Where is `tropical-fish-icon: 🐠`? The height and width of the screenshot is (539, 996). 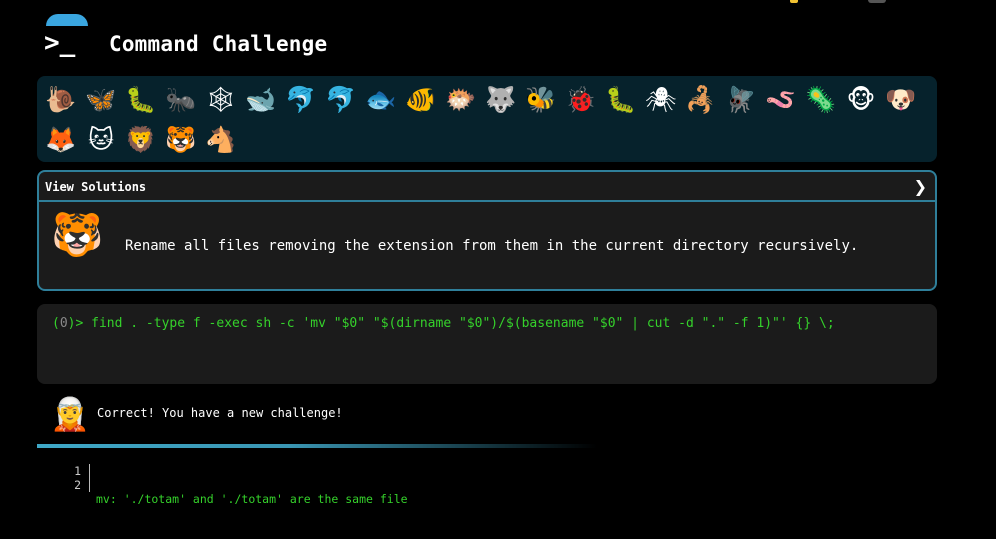 tropical-fish-icon: 🐠 is located at coordinates (421, 100).